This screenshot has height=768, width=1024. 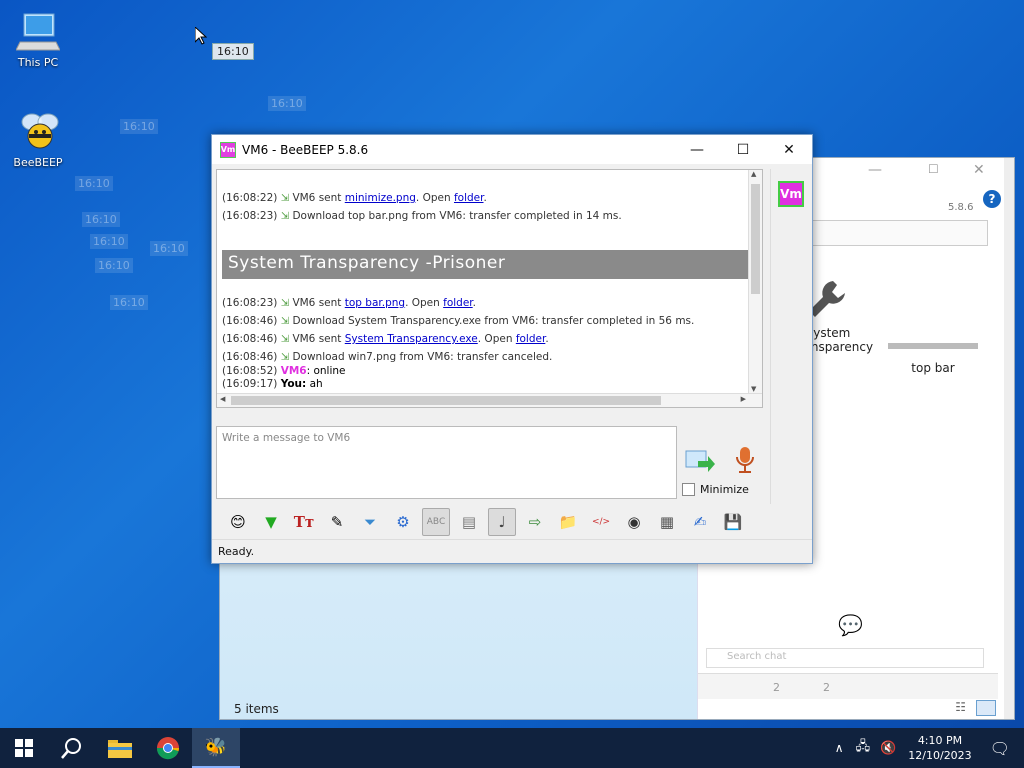 What do you see at coordinates (24, 748) in the screenshot?
I see `start-button` at bounding box center [24, 748].